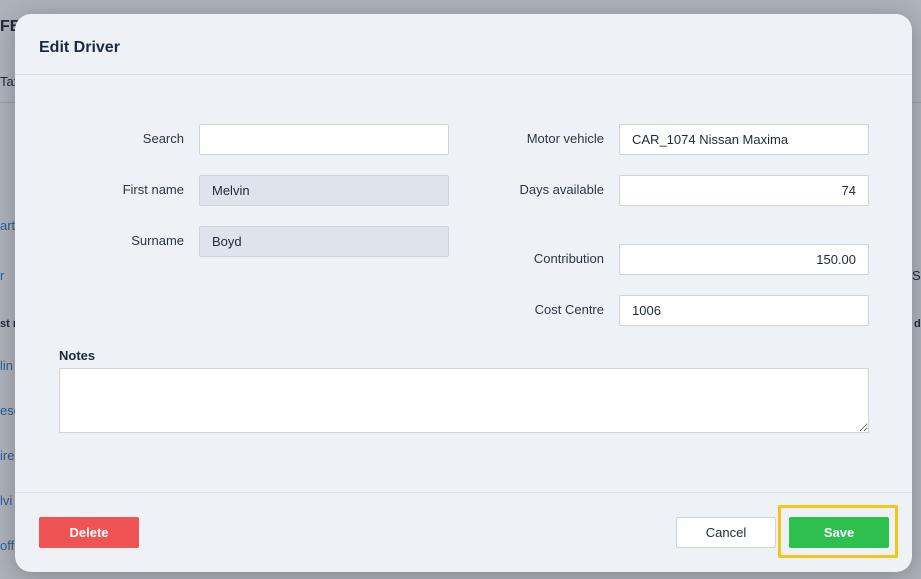  Describe the element at coordinates (324, 139) in the screenshot. I see `search-input` at that location.